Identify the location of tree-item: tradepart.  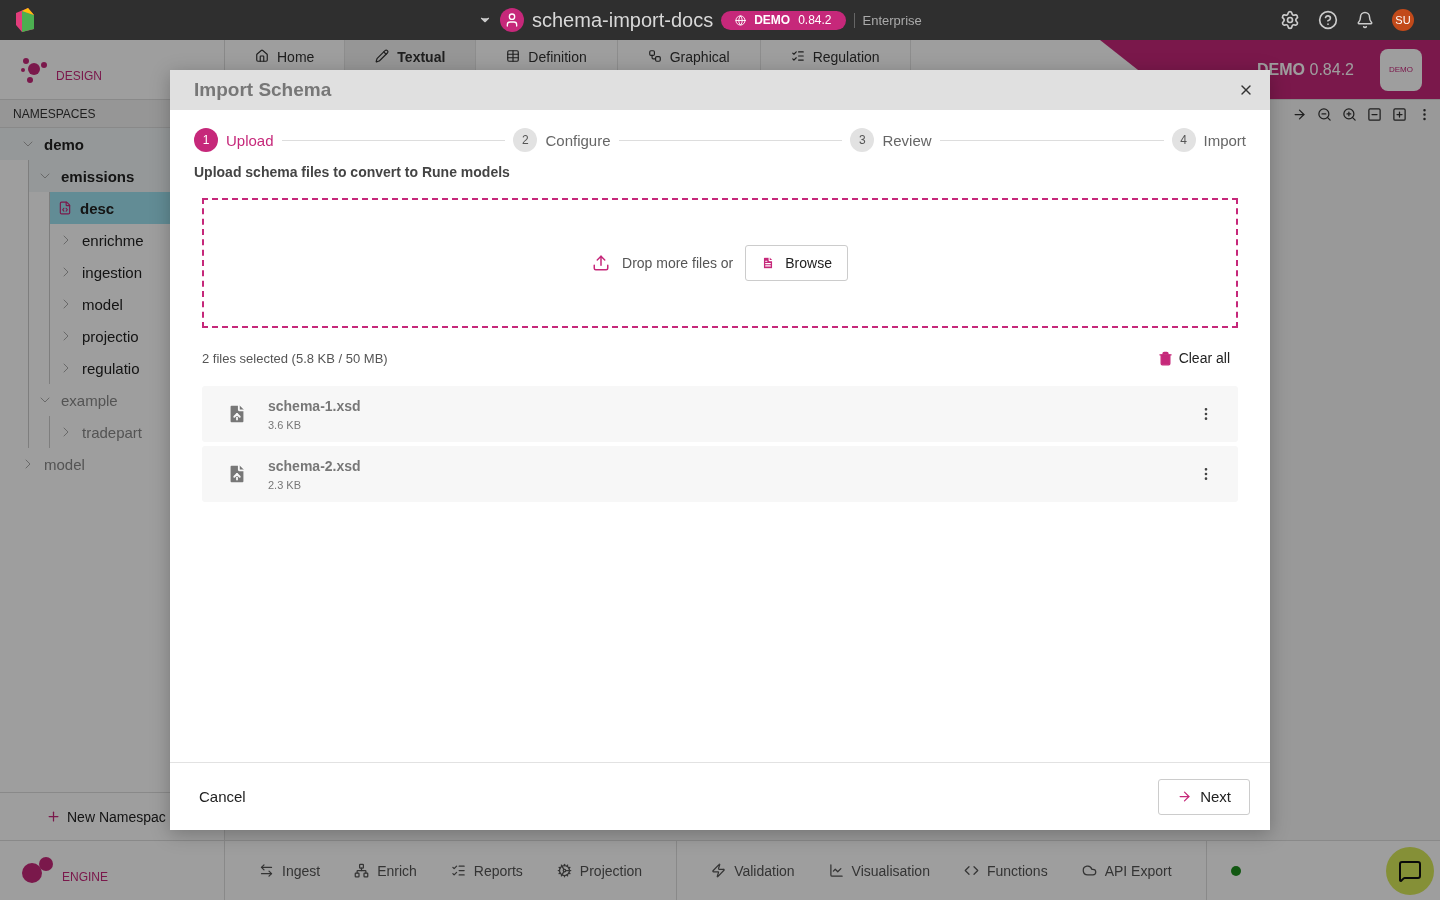
(137, 432).